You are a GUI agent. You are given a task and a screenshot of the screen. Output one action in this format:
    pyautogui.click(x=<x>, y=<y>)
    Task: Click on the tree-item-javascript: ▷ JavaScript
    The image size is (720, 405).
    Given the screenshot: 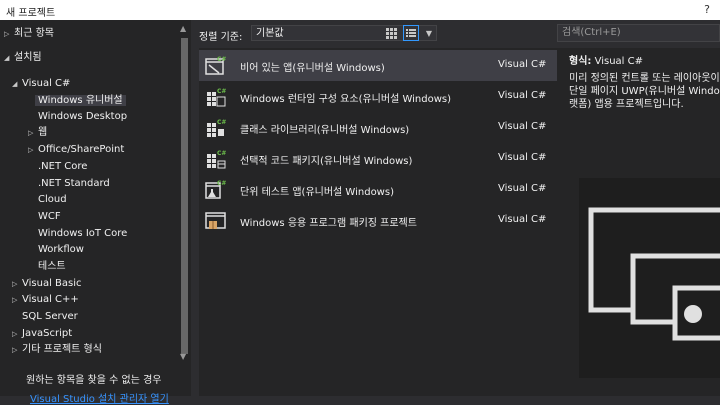 What is the action you would take?
    pyautogui.click(x=42, y=334)
    